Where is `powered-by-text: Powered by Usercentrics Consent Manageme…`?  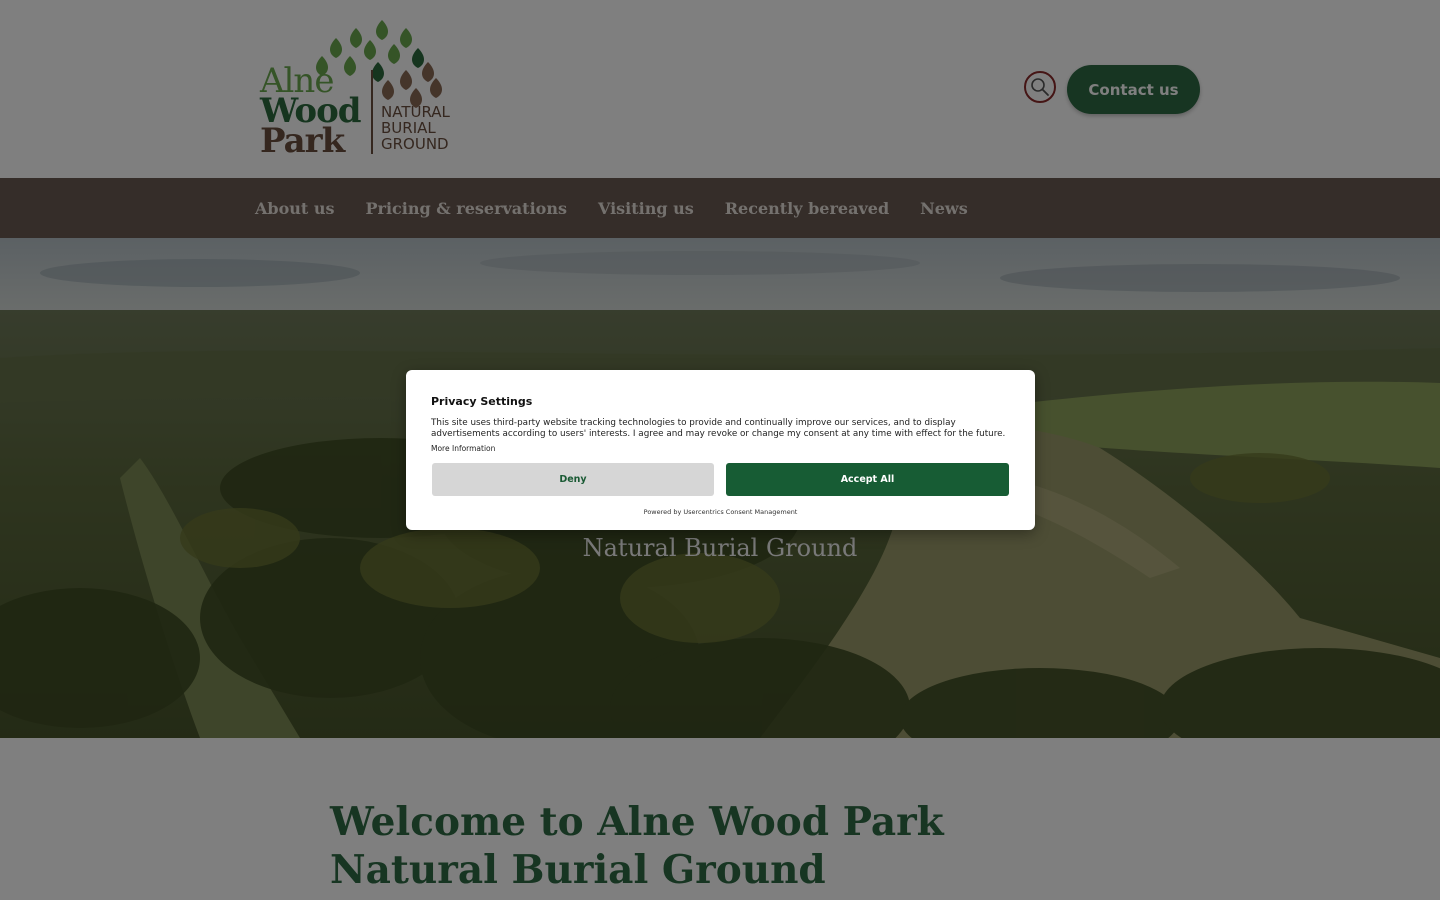 powered-by-text: Powered by Usercentrics Consent Manageme… is located at coordinates (720, 512).